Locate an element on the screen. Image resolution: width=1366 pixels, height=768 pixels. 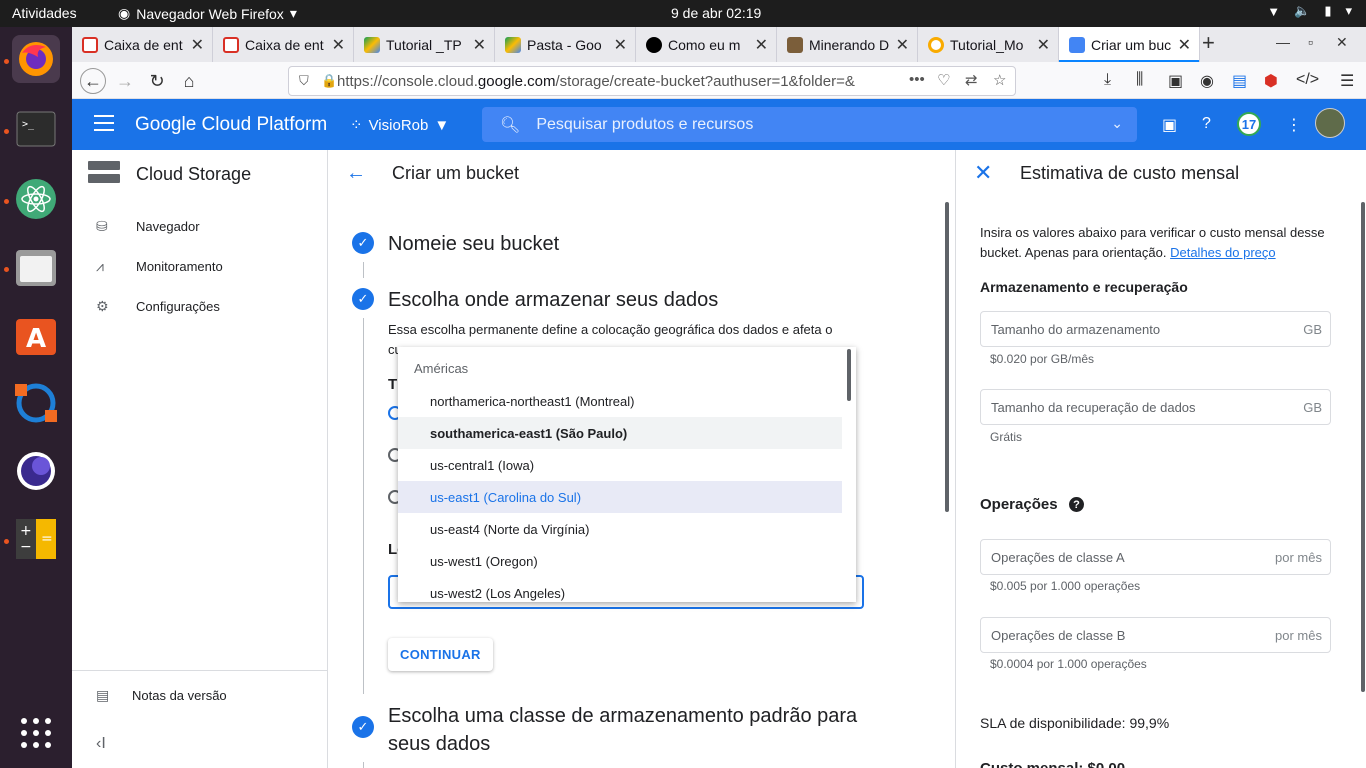
dropdown-option-selected: us-east1 (Carolina do Sul) is located at coordinates (620, 497).